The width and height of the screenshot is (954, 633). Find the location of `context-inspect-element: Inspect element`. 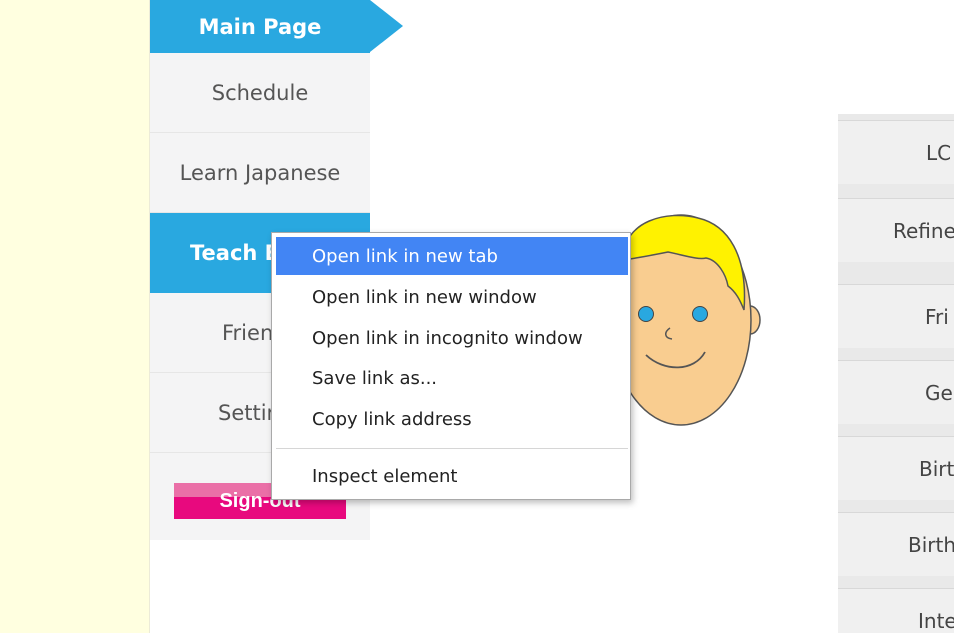

context-inspect-element: Inspect element is located at coordinates (452, 476).